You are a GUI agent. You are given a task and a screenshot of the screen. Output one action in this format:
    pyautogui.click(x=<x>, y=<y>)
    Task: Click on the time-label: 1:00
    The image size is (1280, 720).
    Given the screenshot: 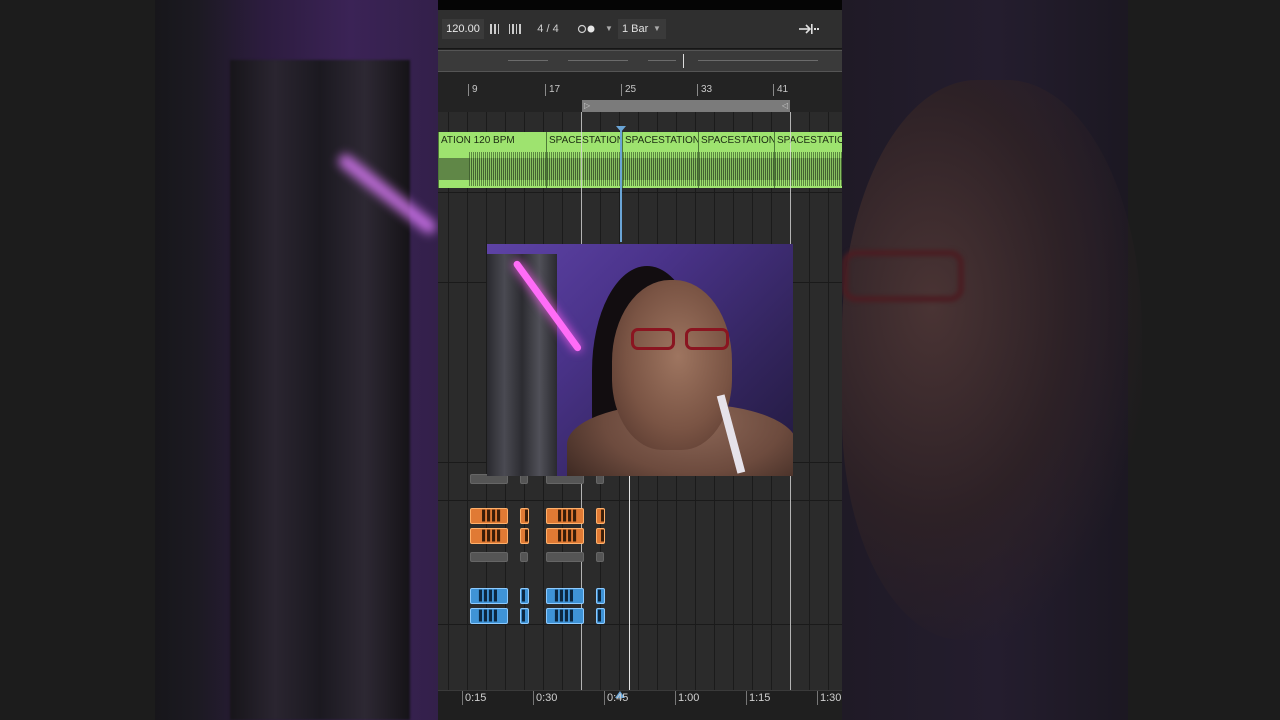 What is the action you would take?
    pyautogui.click(x=687, y=698)
    